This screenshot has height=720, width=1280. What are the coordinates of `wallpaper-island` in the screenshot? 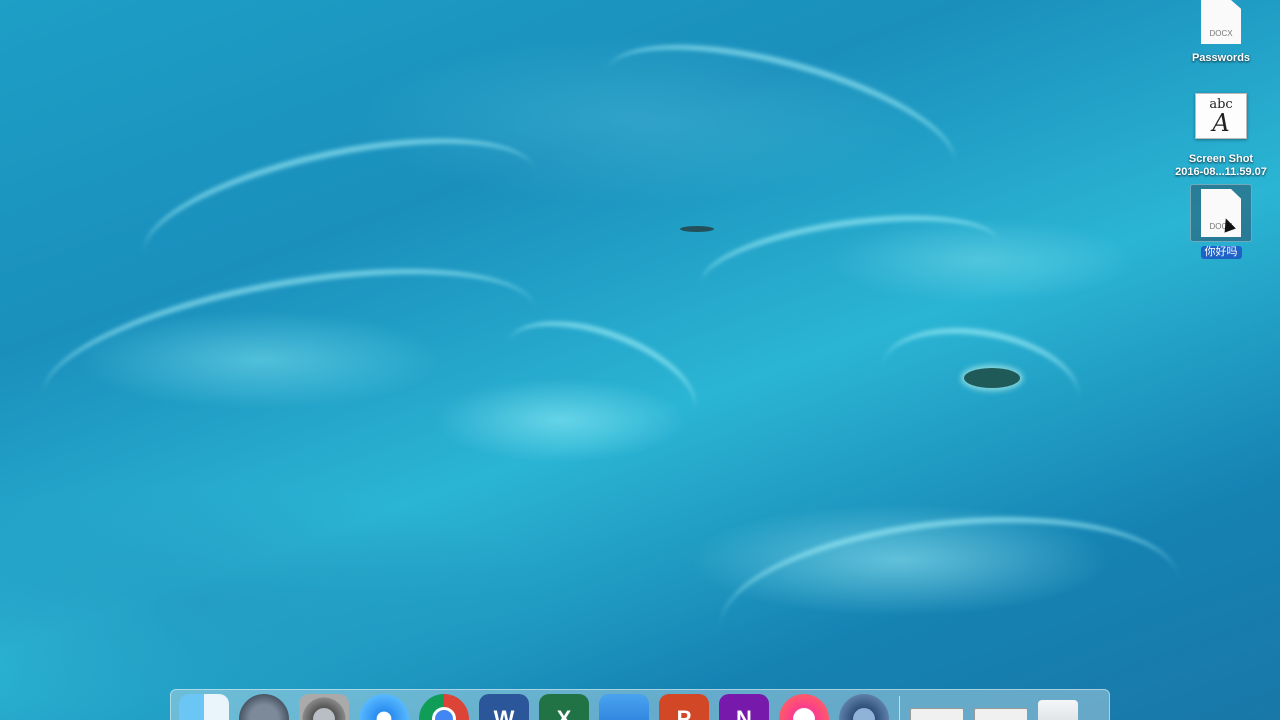 It's located at (992, 378).